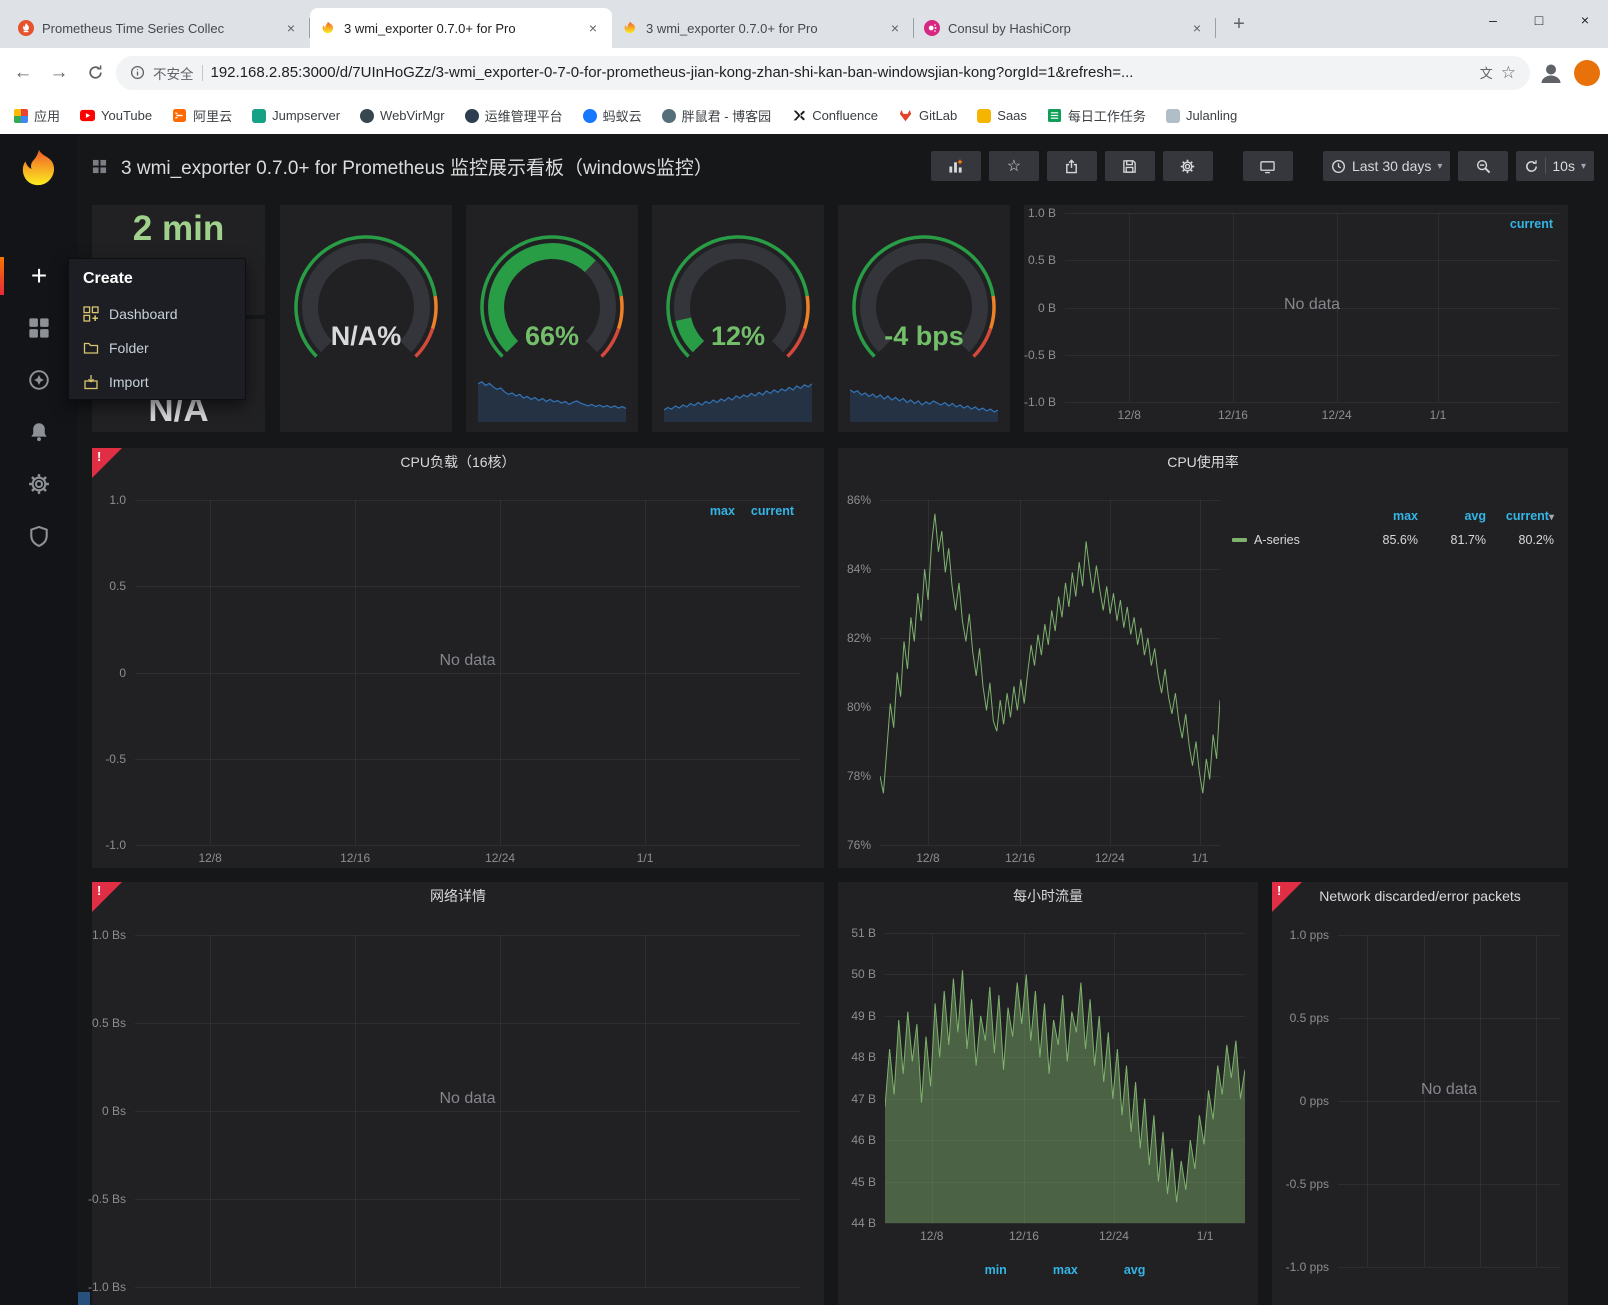  I want to click on bookmark-gitlab: GitLab, so click(927, 115).